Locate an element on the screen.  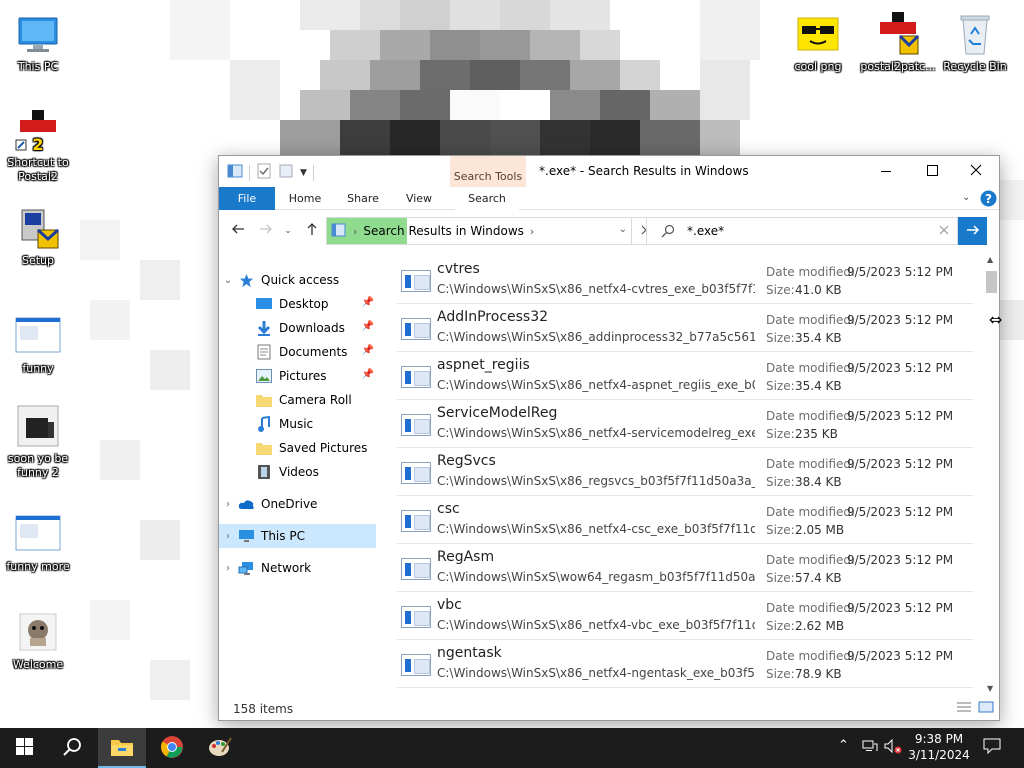
search-go-button is located at coordinates (972, 231).